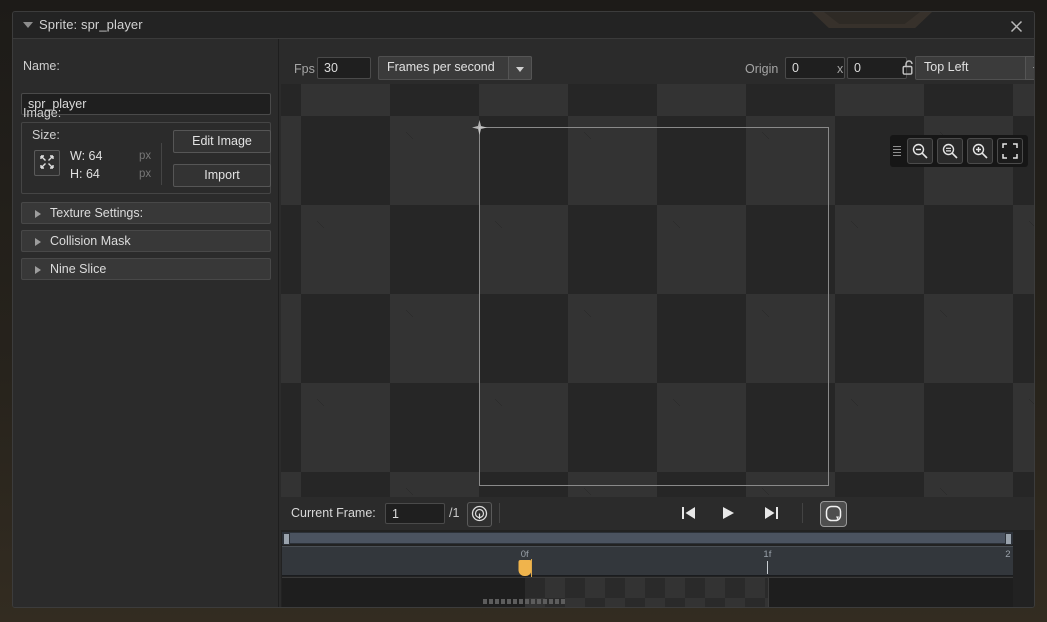  I want to click on sprite-toolbar: Fps Frames per second Origin x, so click(656, 61).